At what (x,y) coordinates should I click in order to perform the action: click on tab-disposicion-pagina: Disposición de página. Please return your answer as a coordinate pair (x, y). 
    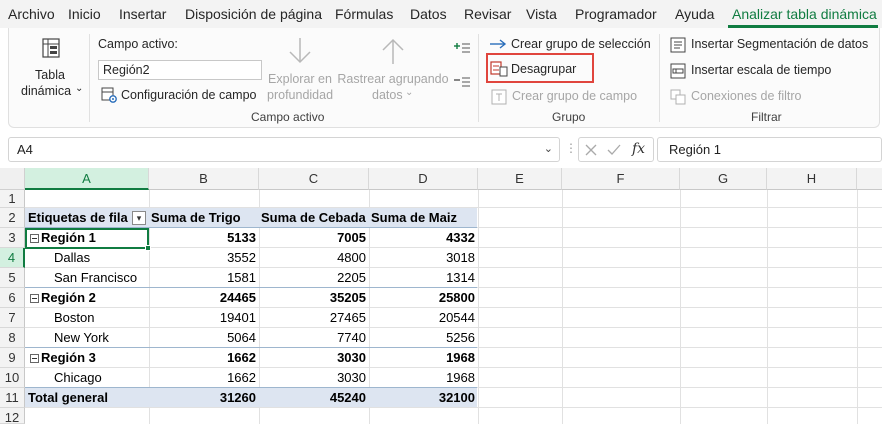
    Looking at the image, I should click on (253, 14).